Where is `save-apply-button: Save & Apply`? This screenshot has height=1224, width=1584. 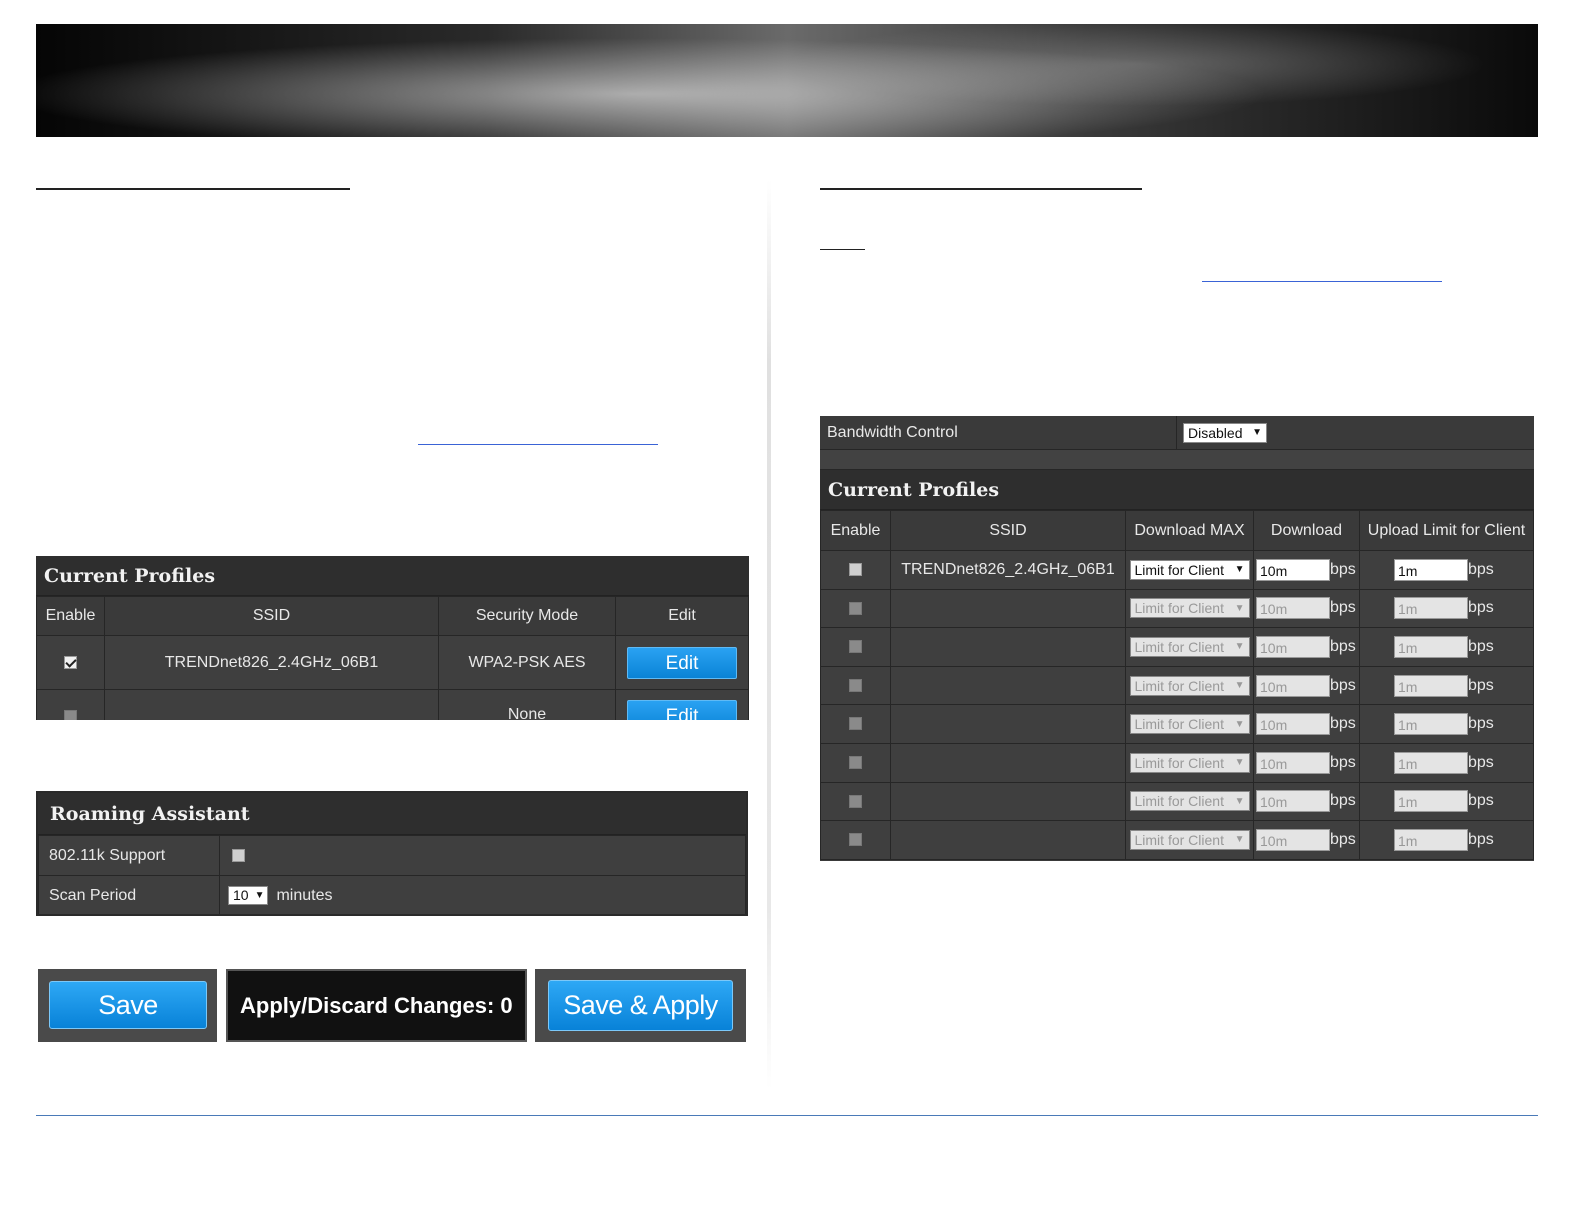 save-apply-button: Save & Apply is located at coordinates (640, 1005).